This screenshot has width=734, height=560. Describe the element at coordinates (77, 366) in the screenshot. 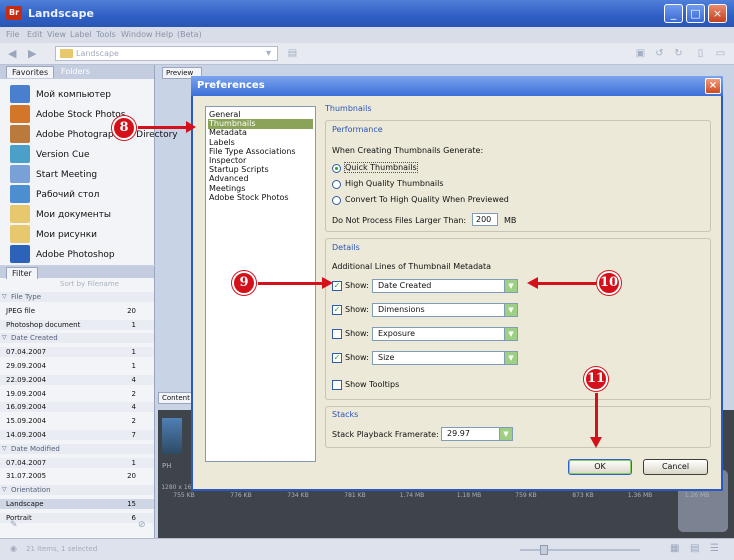

I see `filter-row: 29.09.2004 1` at that location.